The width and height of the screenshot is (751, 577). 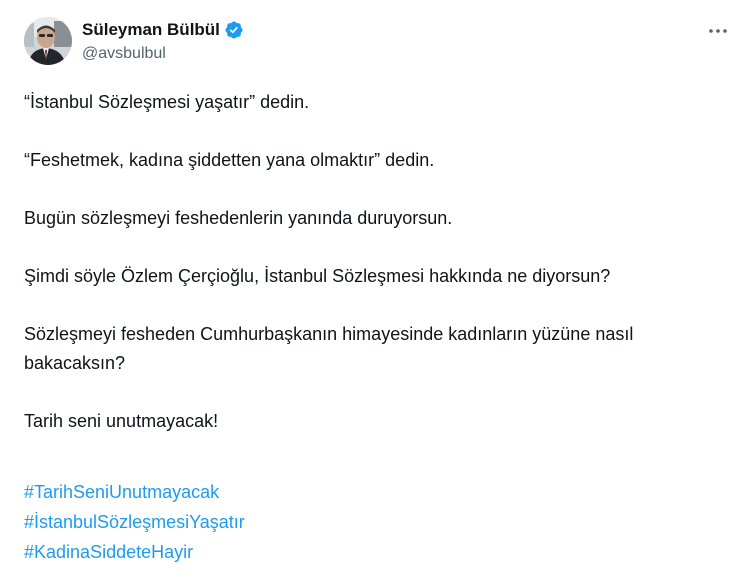 I want to click on verified-badge-icon, so click(x=234, y=30).